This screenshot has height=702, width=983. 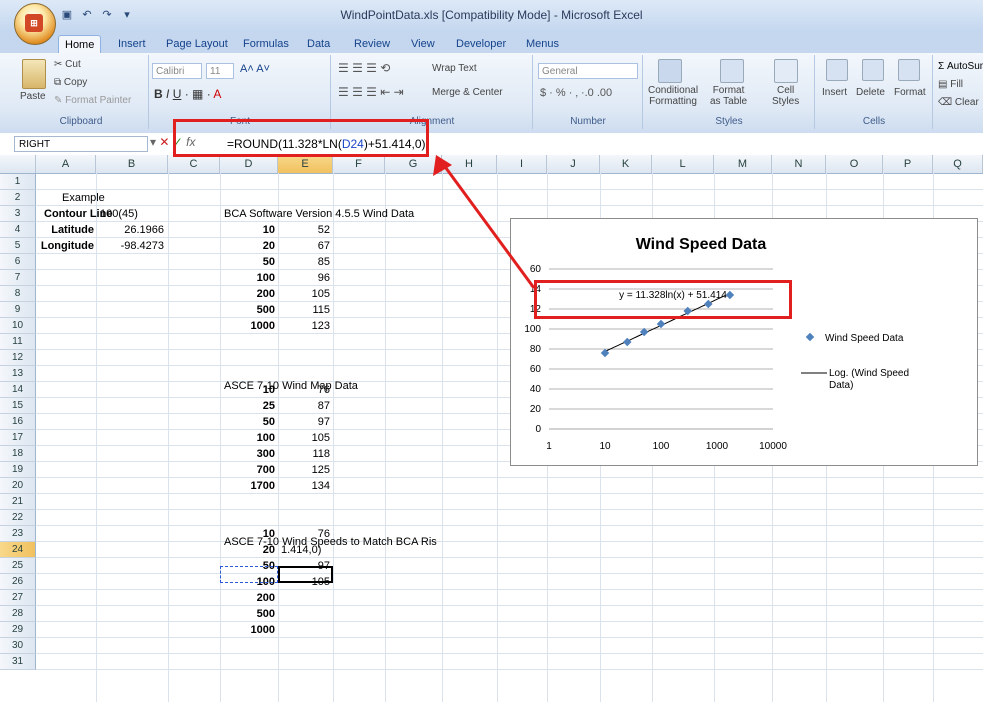 I want to click on match-y-cell: 1.414,0), so click(x=307, y=550).